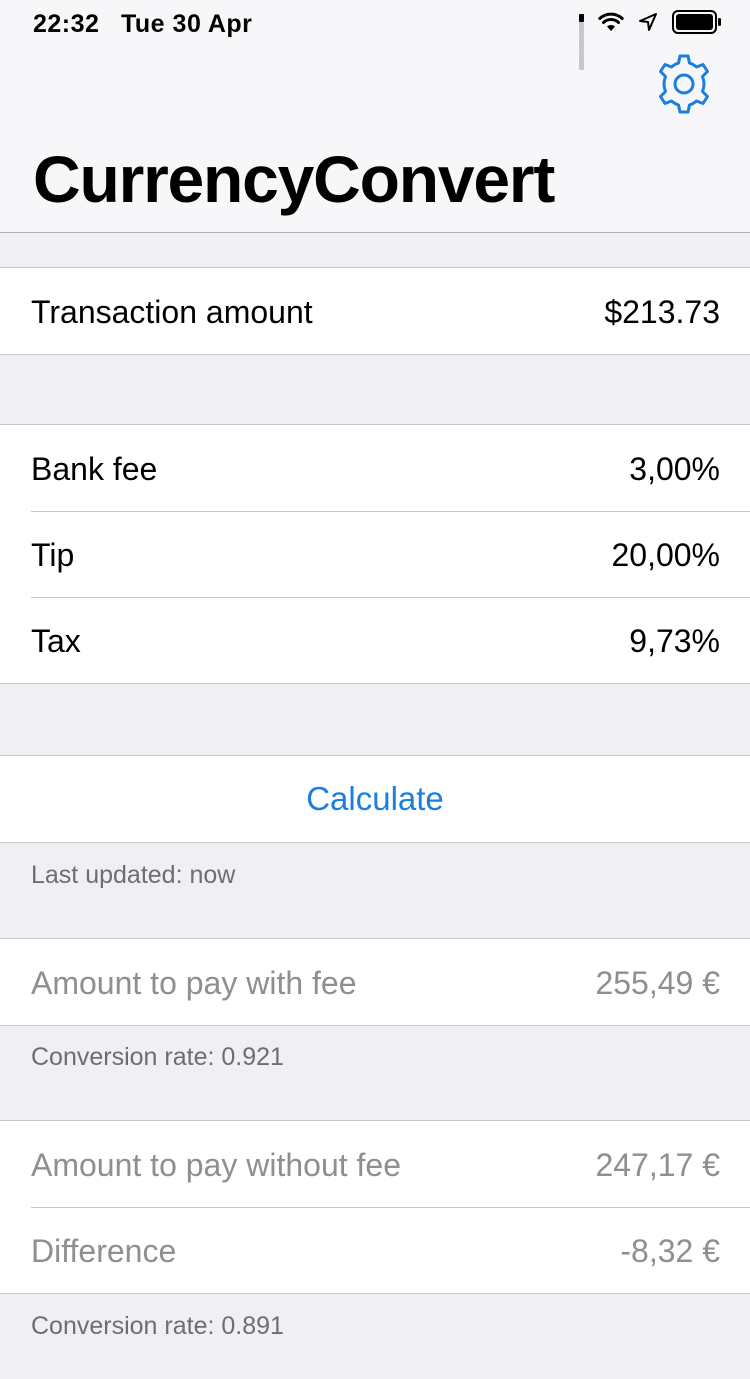 The width and height of the screenshot is (750, 1379). Describe the element at coordinates (133, 875) in the screenshot. I see `last-updated-text: Last updated: now` at that location.